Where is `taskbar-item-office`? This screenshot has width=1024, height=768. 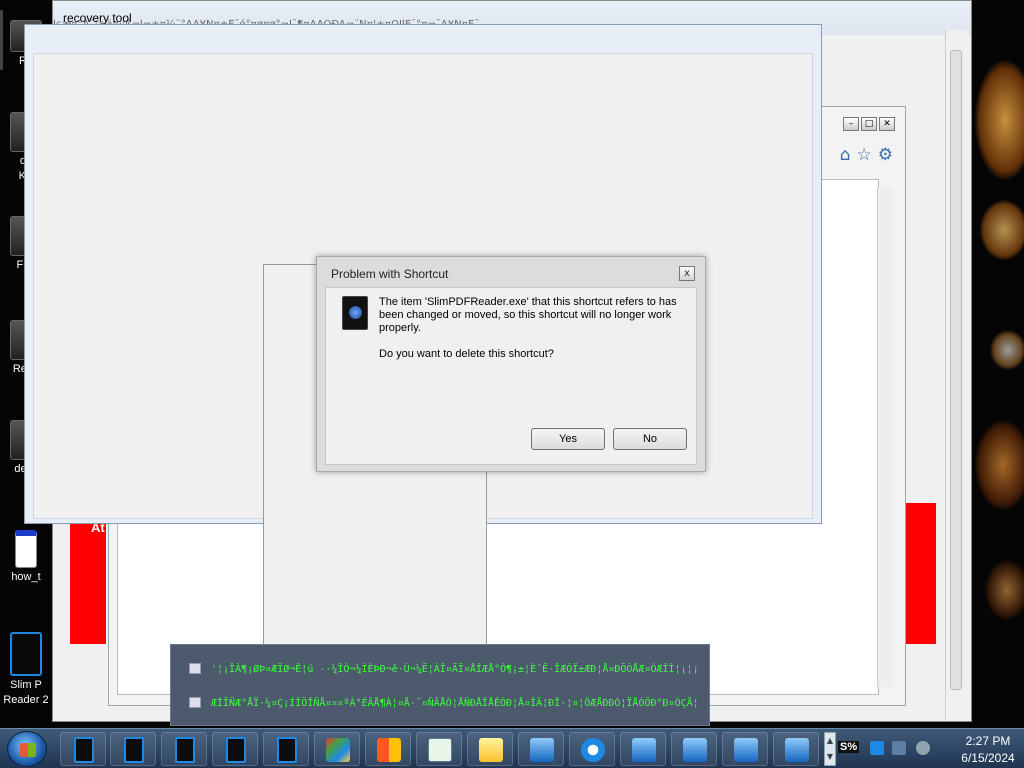 taskbar-item-office is located at coordinates (388, 749).